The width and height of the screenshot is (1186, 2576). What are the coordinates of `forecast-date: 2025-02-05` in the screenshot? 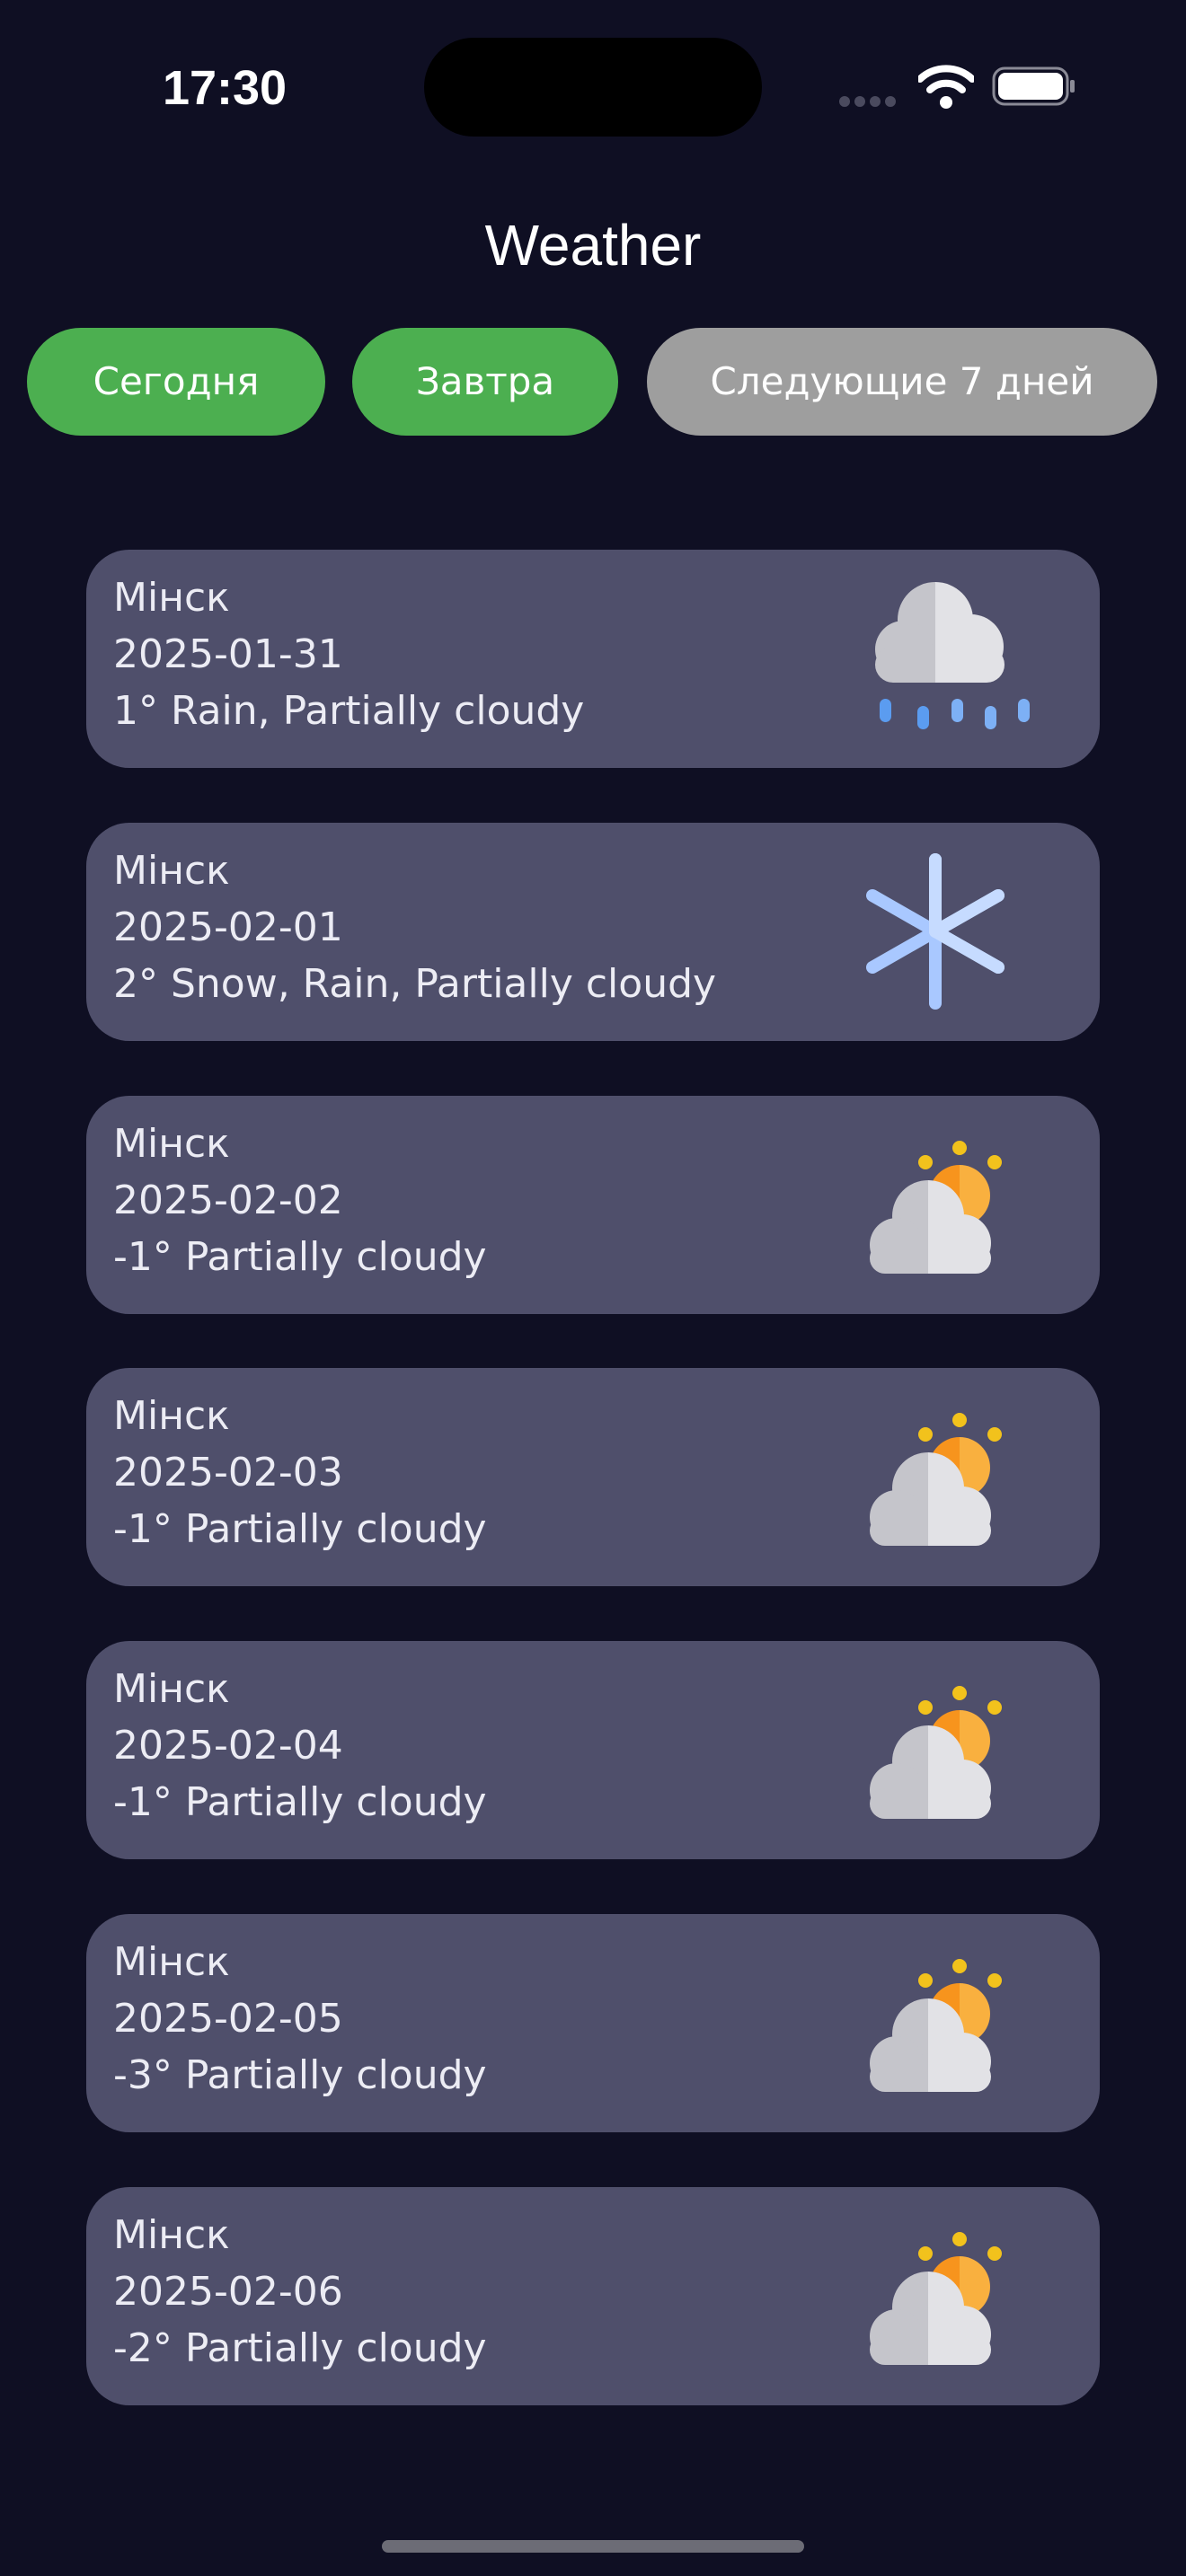 It's located at (228, 2019).